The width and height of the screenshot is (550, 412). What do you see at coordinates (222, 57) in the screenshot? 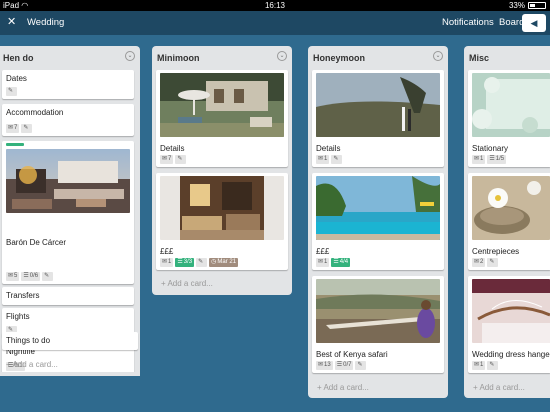
I see `list-header: Minimoon ⌄` at bounding box center [222, 57].